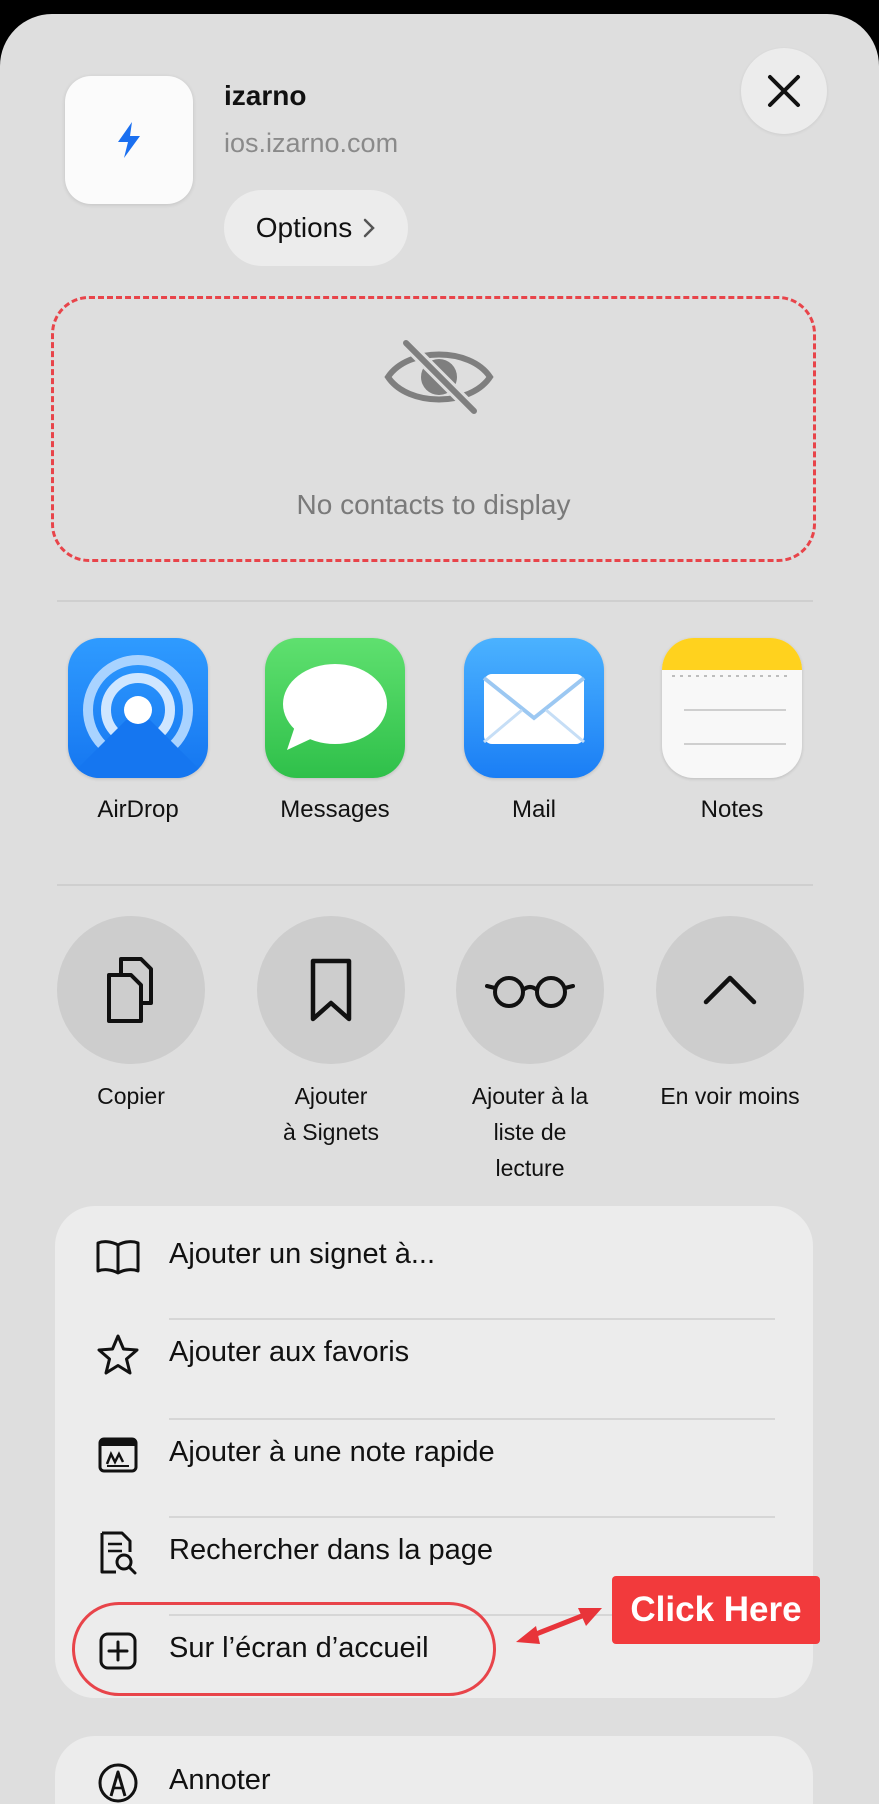 This screenshot has width=879, height=1804. Describe the element at coordinates (131, 1096) in the screenshot. I see `action-label: Copier` at that location.